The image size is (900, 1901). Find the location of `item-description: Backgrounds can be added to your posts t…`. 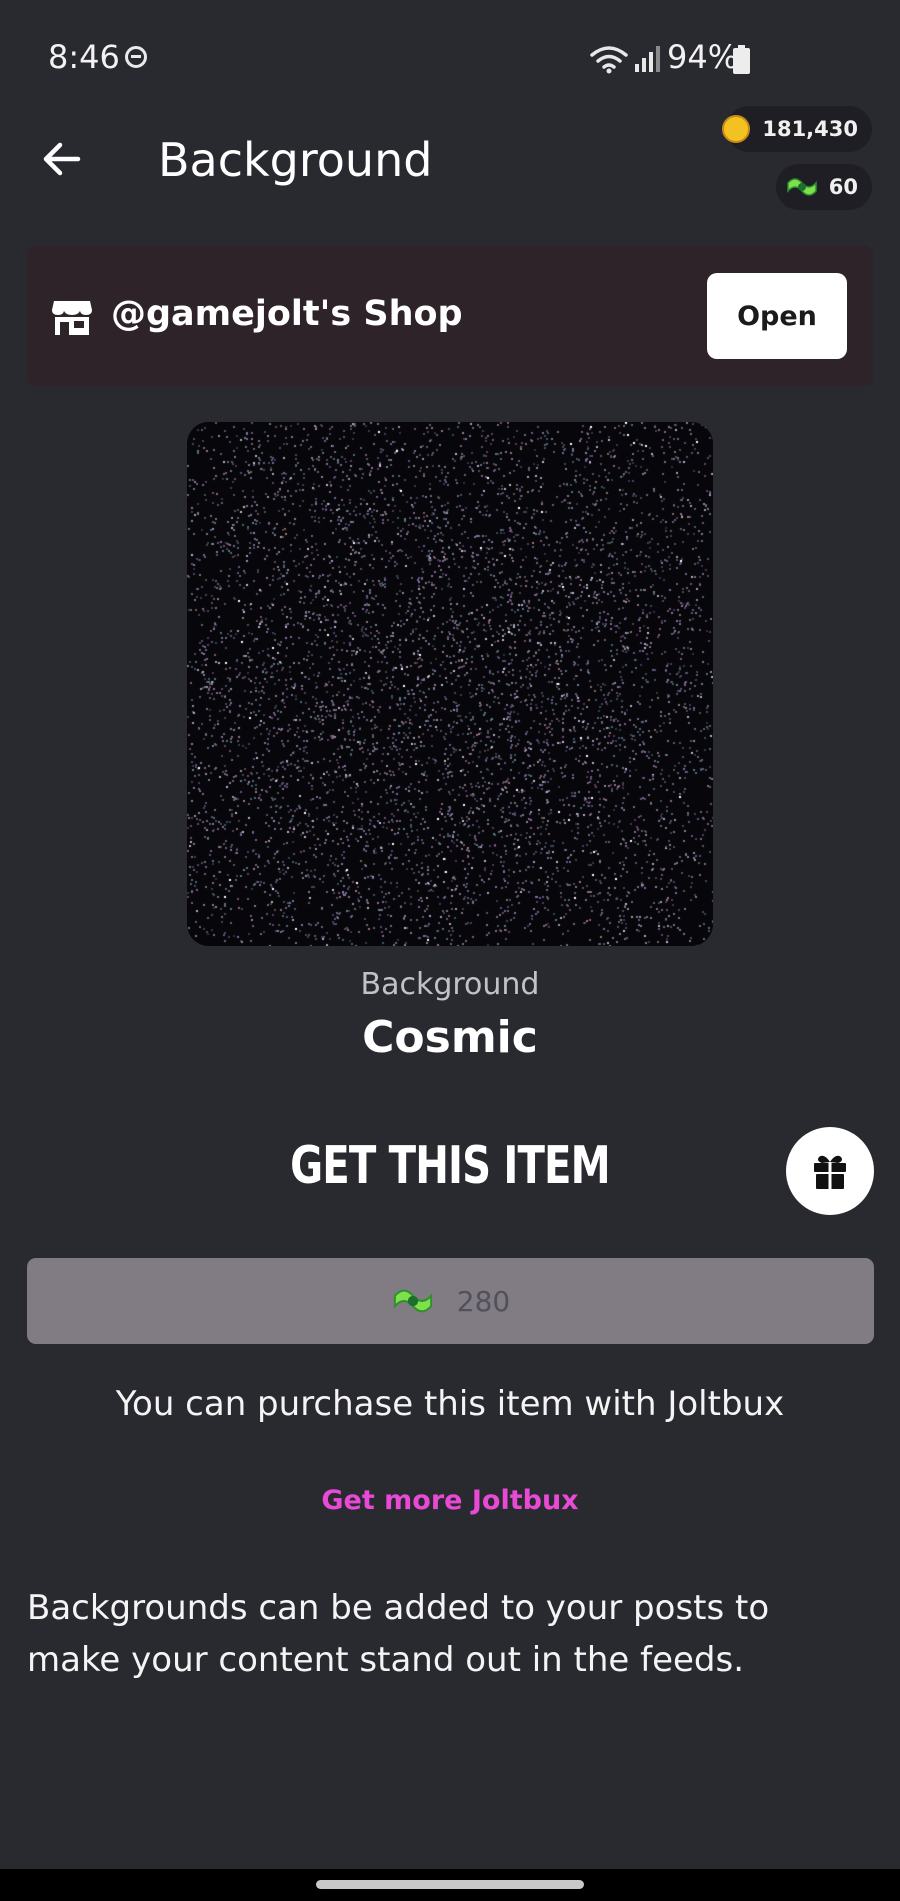

item-description: Backgrounds can be added to your posts t… is located at coordinates (398, 1634).